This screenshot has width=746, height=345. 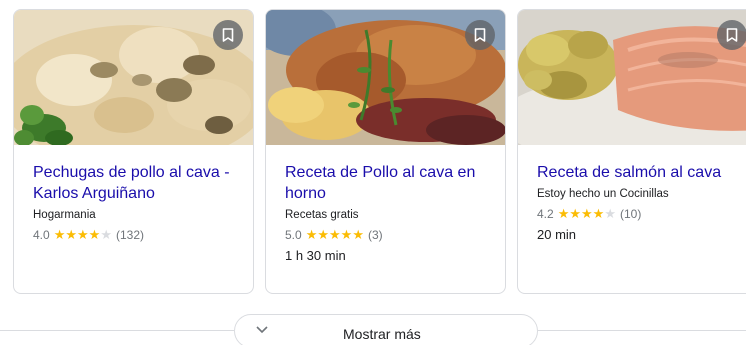 What do you see at coordinates (382, 334) in the screenshot?
I see `show-more-label: Mostrar más` at bounding box center [382, 334].